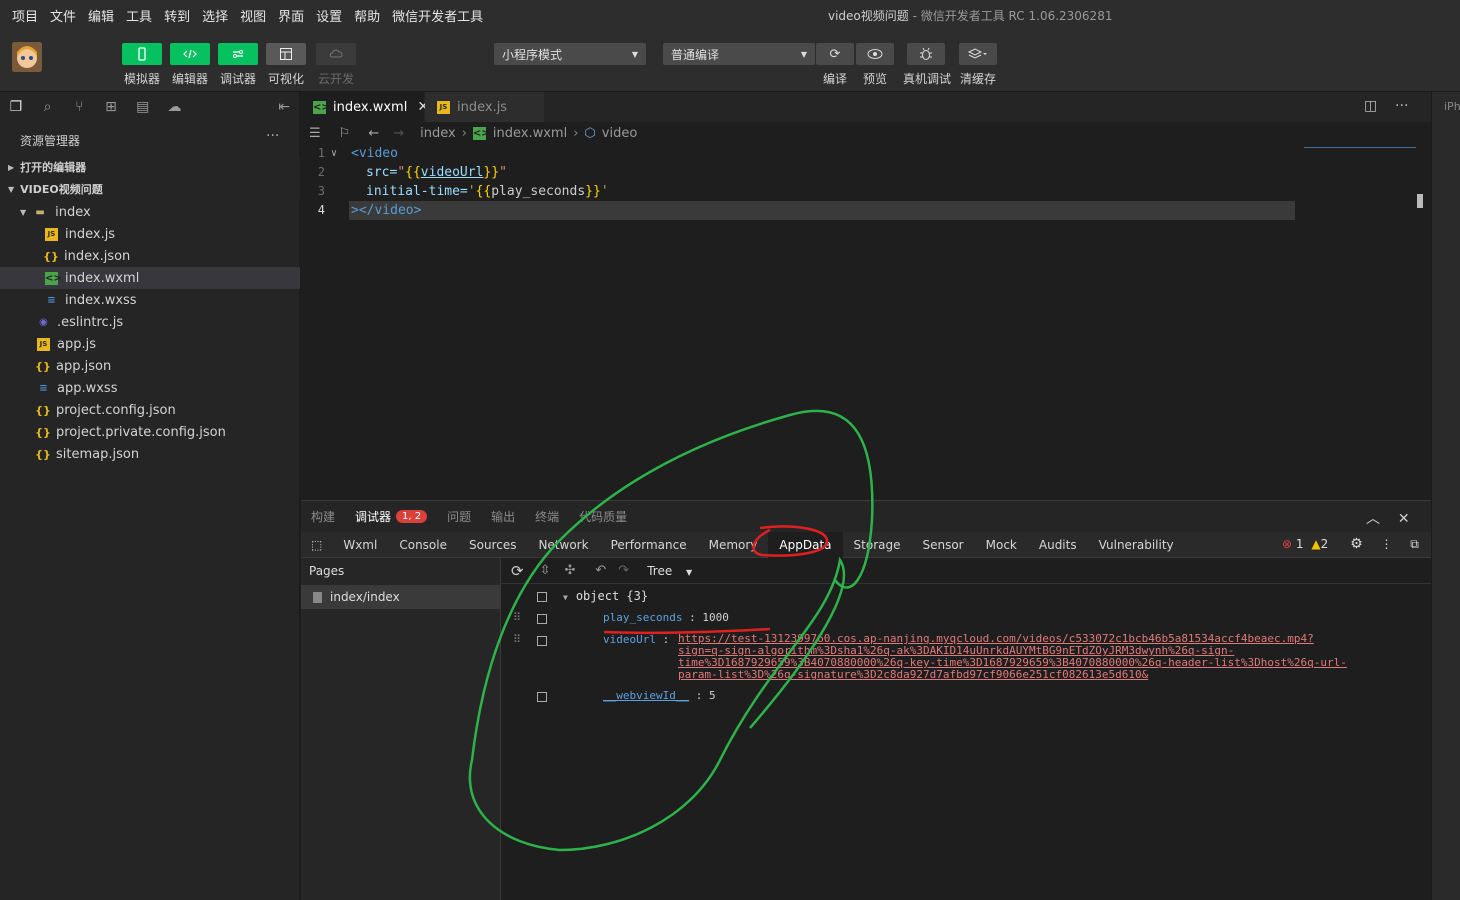 The image size is (1460, 900). Describe the element at coordinates (150, 278) in the screenshot. I see `tree-item-index-wxml: <> index.wxml` at that location.